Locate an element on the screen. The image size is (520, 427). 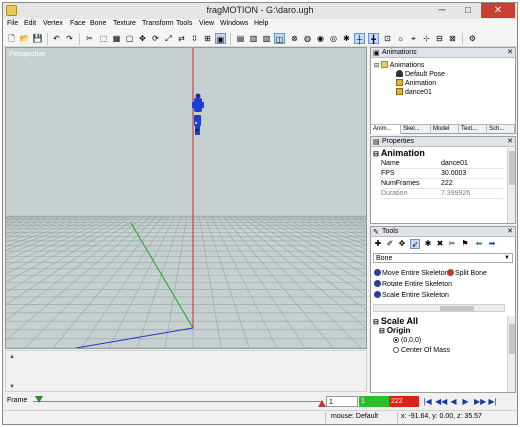
light-icon: ☼ is located at coordinates (400, 38).